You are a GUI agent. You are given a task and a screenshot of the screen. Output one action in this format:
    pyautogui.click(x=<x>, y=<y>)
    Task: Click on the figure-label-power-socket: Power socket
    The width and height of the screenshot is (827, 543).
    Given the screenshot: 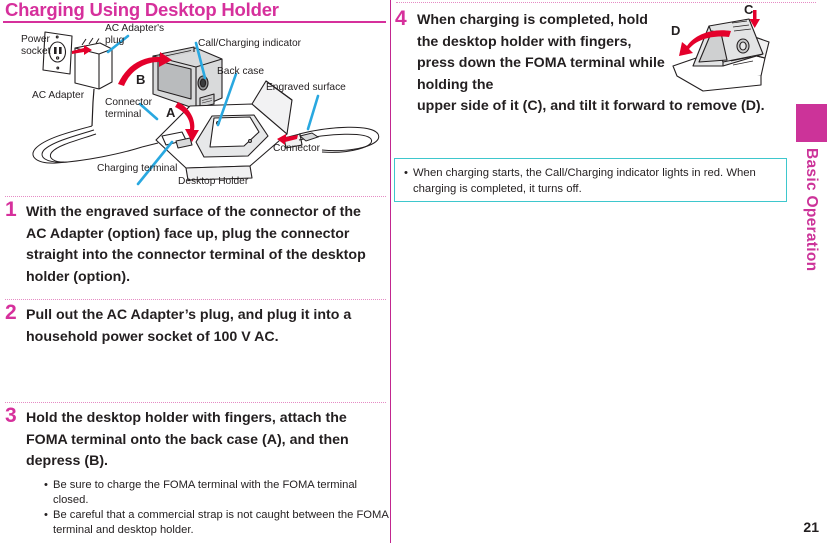 What is the action you would take?
    pyautogui.click(x=36, y=46)
    